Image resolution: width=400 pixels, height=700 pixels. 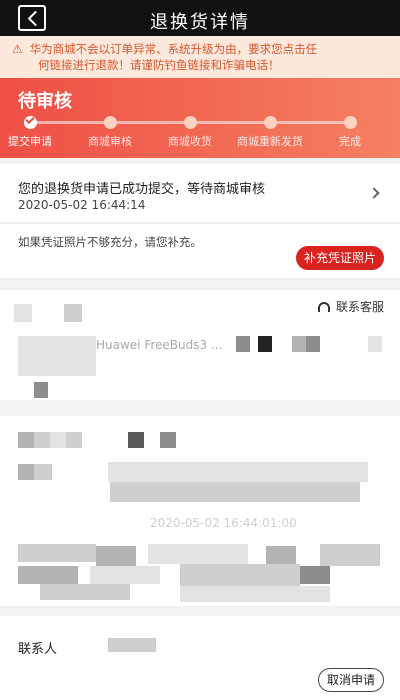 I want to click on cancel-application-button: 取消申请, so click(x=350, y=680).